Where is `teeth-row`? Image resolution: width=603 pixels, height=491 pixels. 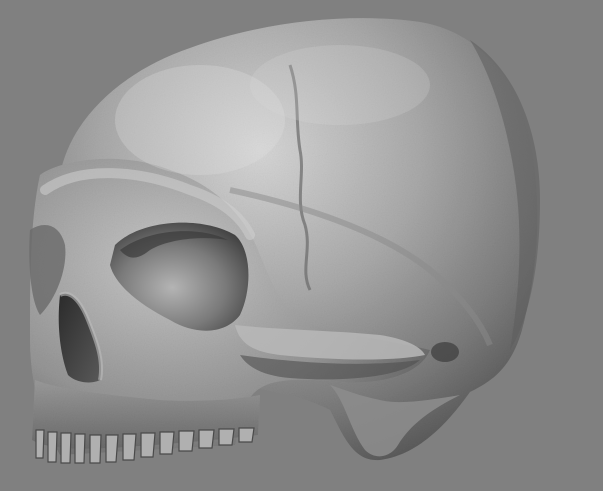
teeth-row is located at coordinates (145, 445).